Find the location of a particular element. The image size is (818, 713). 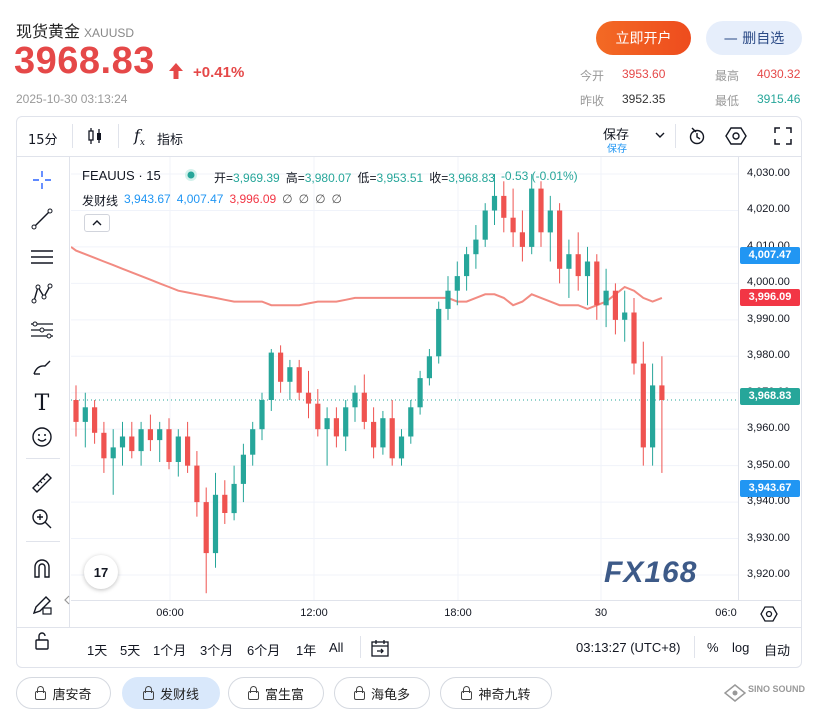

time-axis: 06:00 12:00 18:00 30 06:0 is located at coordinates (404, 614).